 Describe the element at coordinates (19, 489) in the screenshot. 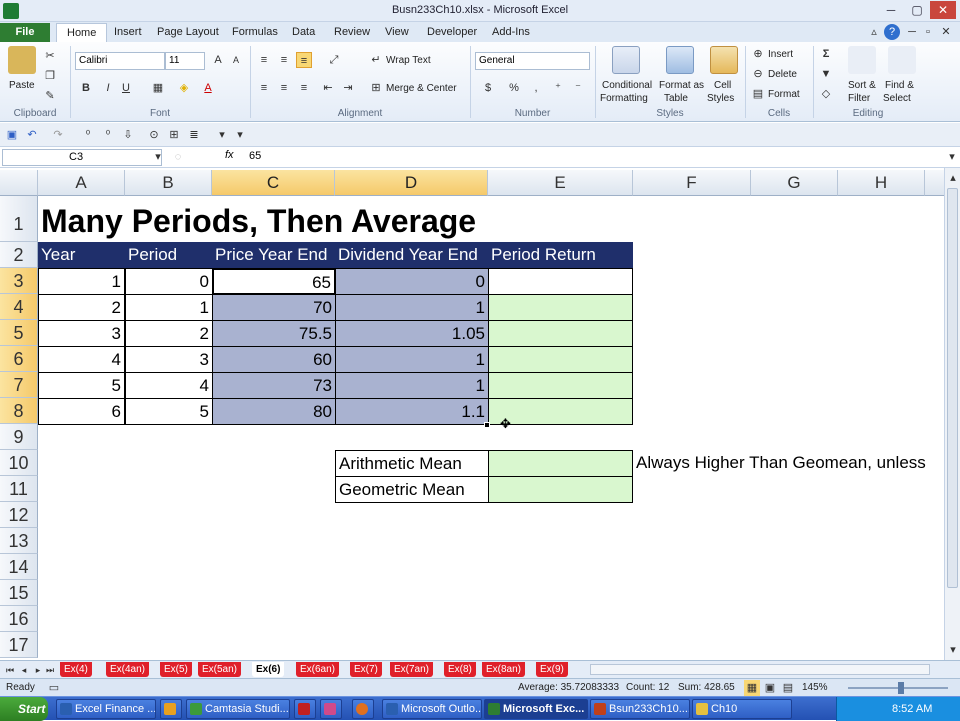

I see `row-header-11: 11` at that location.